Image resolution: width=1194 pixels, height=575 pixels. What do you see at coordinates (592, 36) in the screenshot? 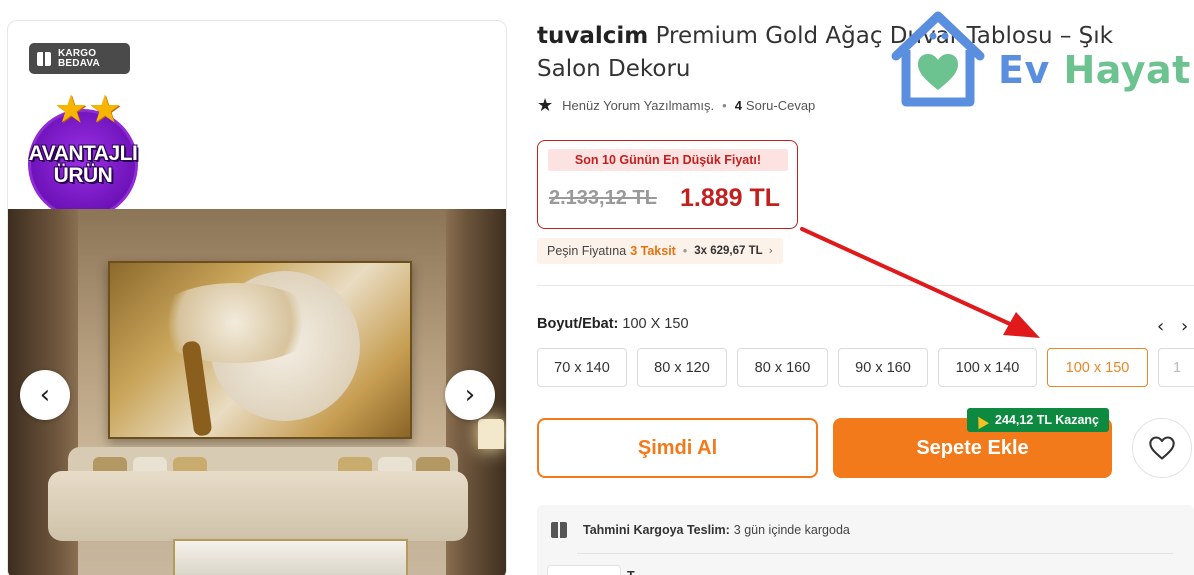
I see `product-brand: tuvalcim` at bounding box center [592, 36].